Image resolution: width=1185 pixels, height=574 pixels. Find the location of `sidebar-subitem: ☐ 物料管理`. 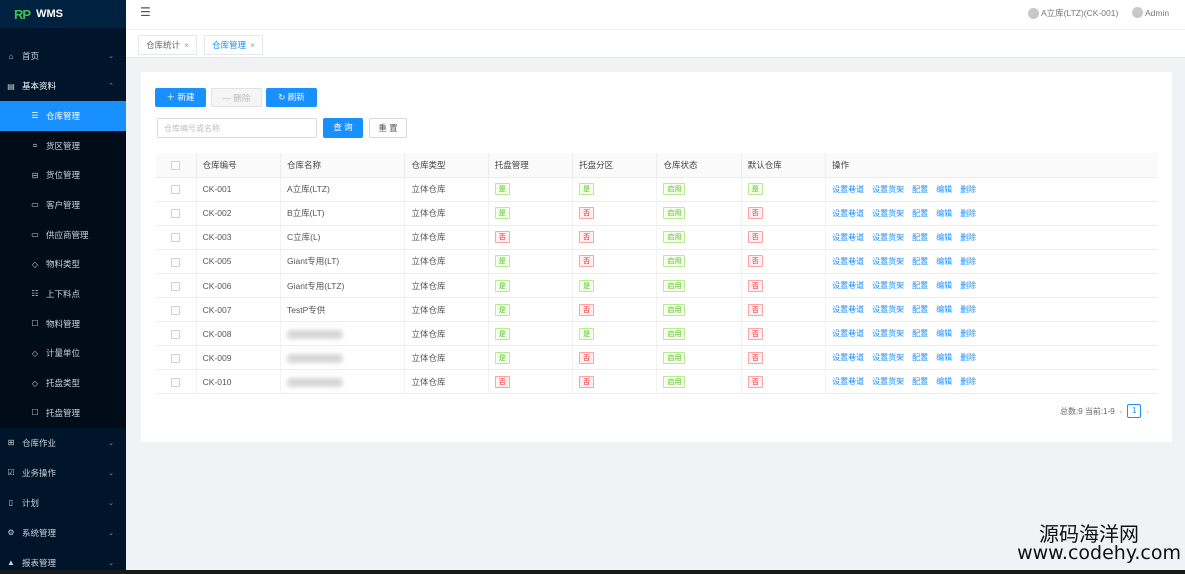

sidebar-subitem: ☐ 物料管理 is located at coordinates (63, 324).